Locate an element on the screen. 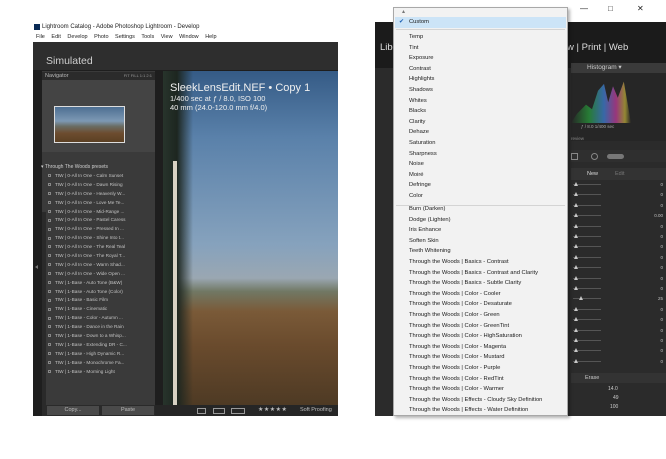 The width and height of the screenshot is (666, 459). menu-item: Blacks is located at coordinates (417, 111).